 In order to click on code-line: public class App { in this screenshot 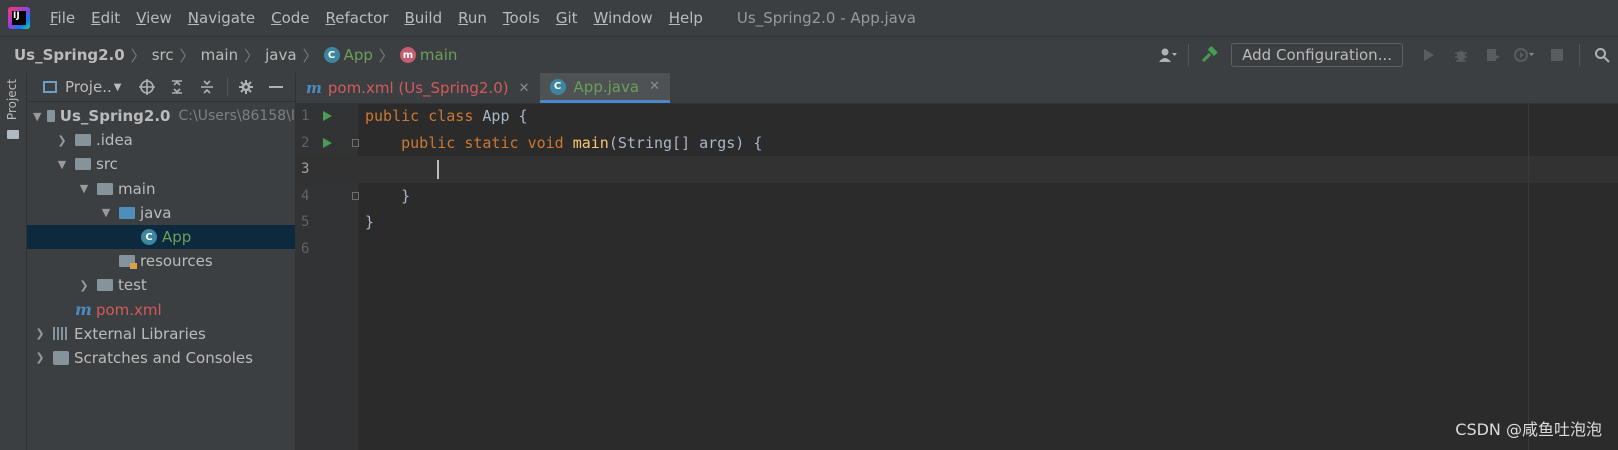, I will do `click(988, 116)`.